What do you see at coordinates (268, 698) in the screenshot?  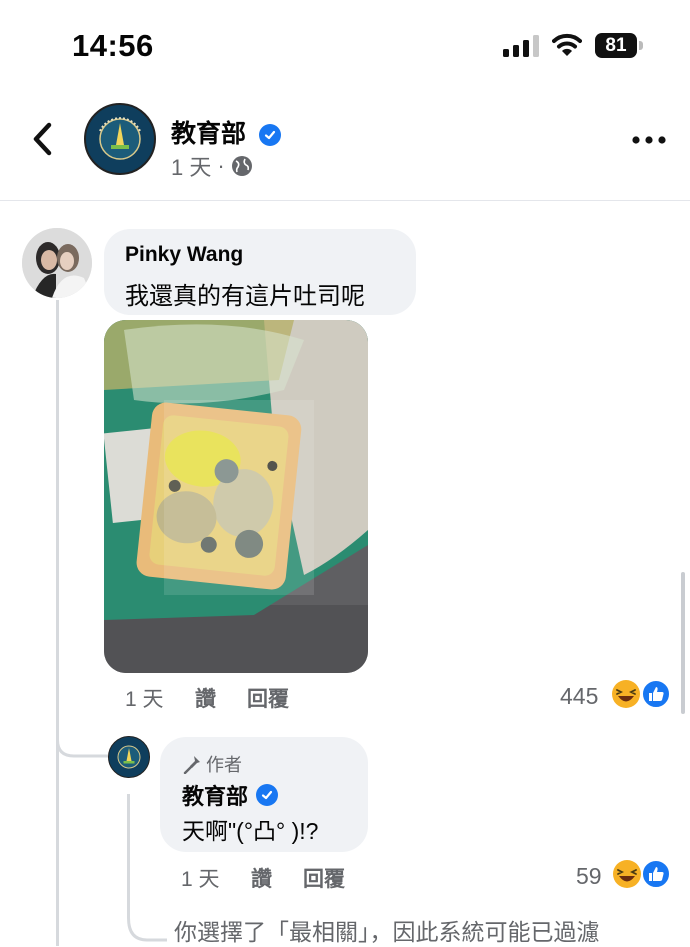 I see `comment-reply-button: 回覆` at bounding box center [268, 698].